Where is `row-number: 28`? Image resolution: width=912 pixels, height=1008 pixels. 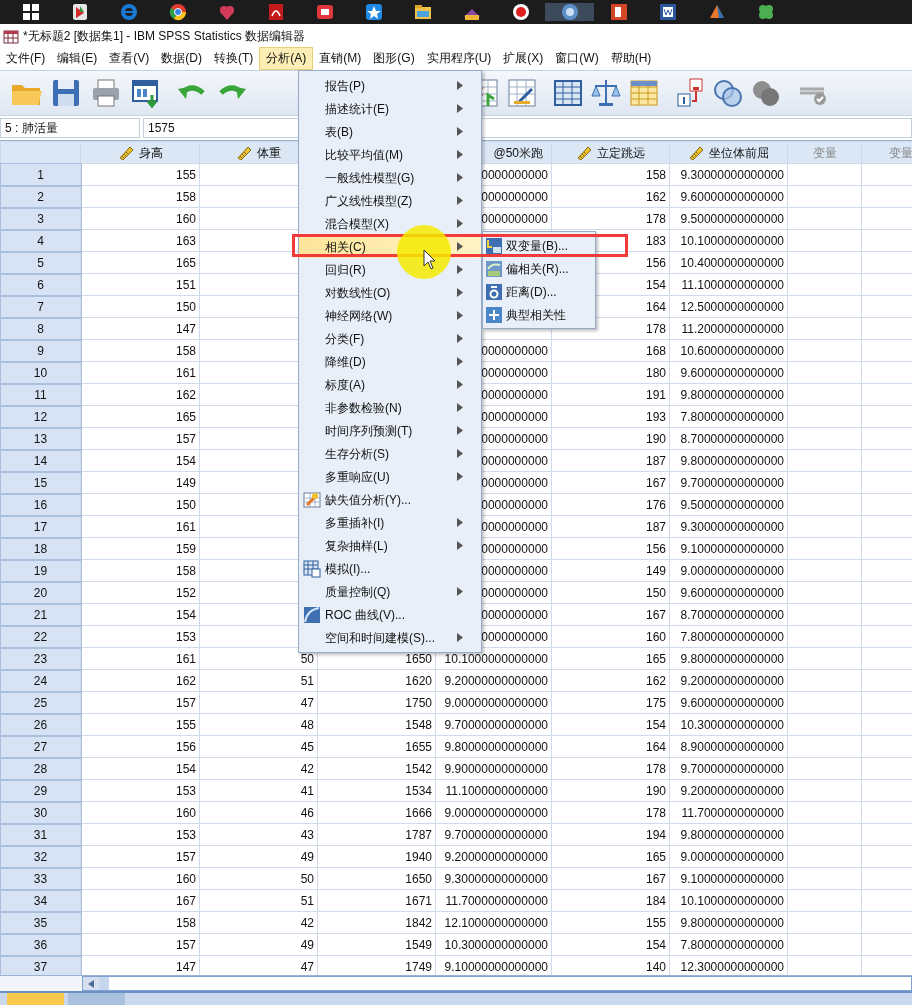
row-number: 28 is located at coordinates (40, 768).